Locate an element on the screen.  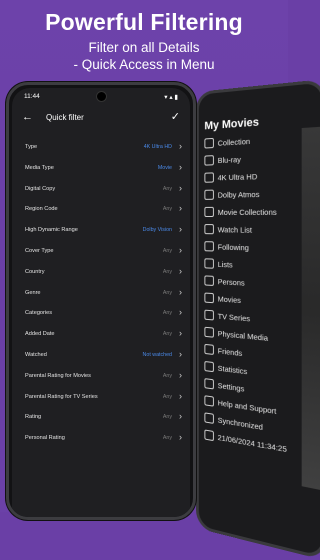
menu-item: Friends is located at coordinates (223, 351).